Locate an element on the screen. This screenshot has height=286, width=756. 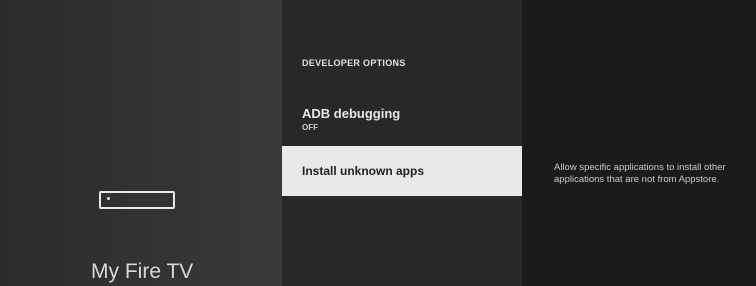
device-indicator-dot is located at coordinates (108, 198).